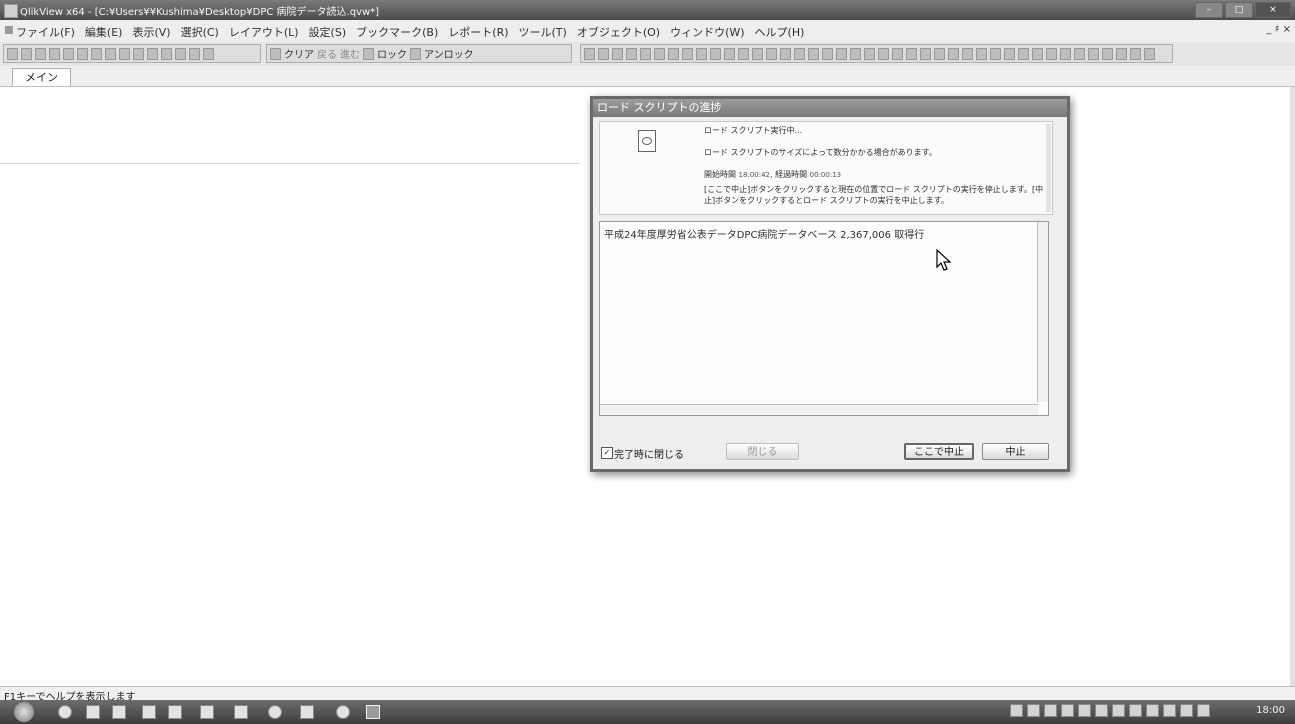  What do you see at coordinates (124, 53) in the screenshot?
I see `redo-icon` at bounding box center [124, 53].